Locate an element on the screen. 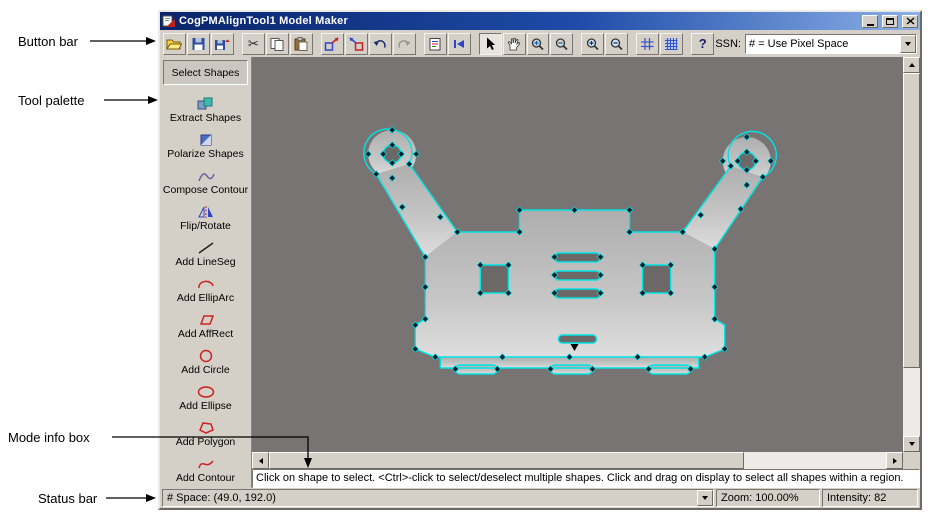 This screenshot has width=932, height=523. ellipse-arc-icon is located at coordinates (206, 283).